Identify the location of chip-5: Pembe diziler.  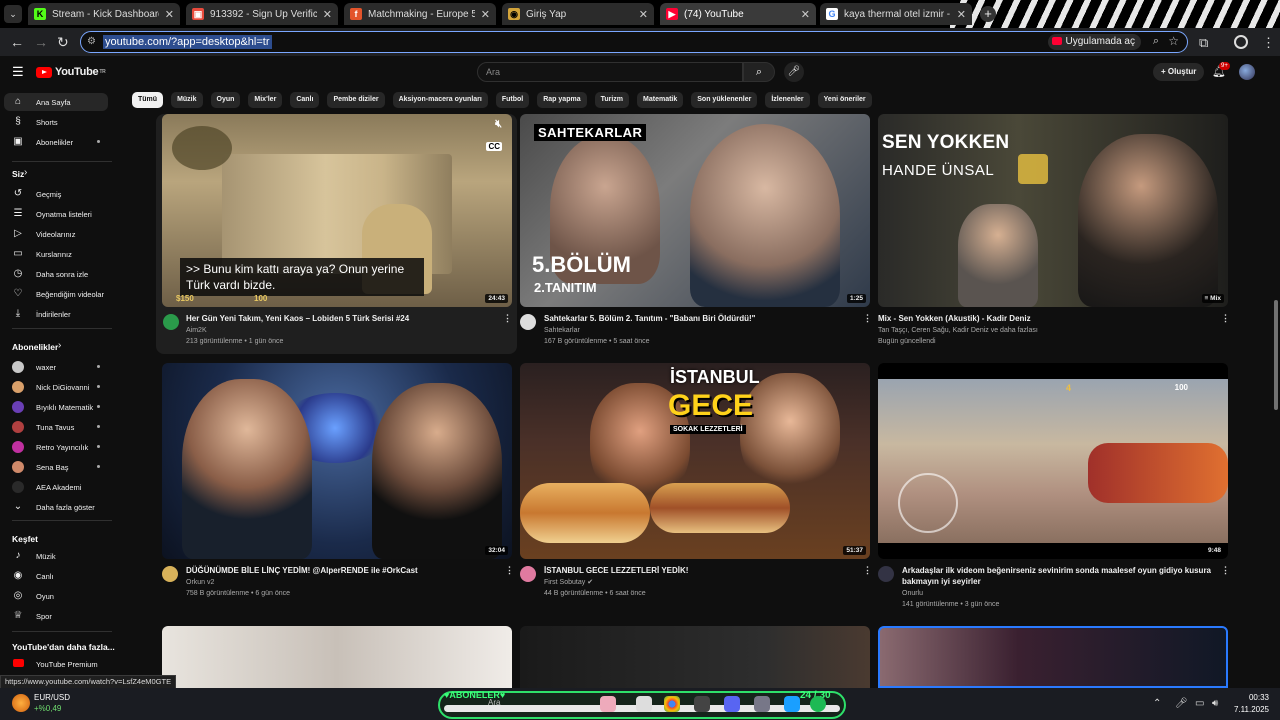
(356, 100).